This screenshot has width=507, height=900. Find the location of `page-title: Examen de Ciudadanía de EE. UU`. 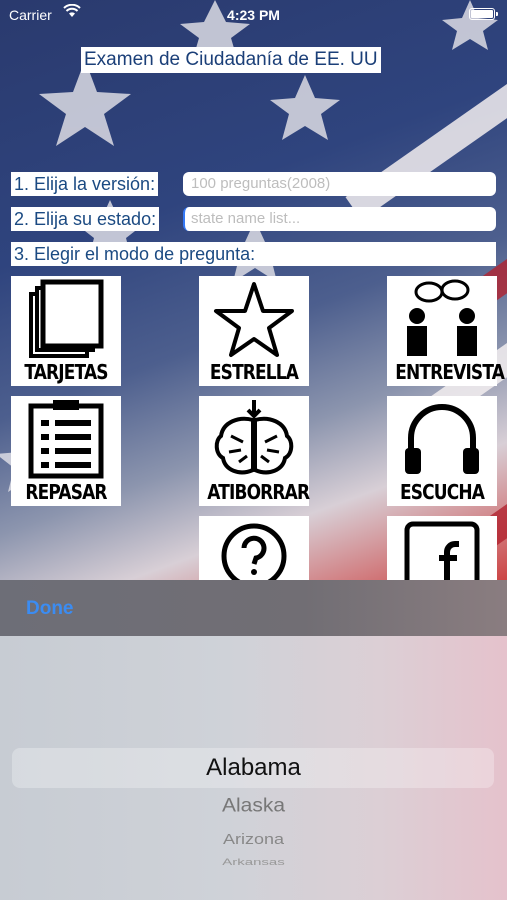

page-title: Examen de Ciudadanía de EE. UU is located at coordinates (231, 60).